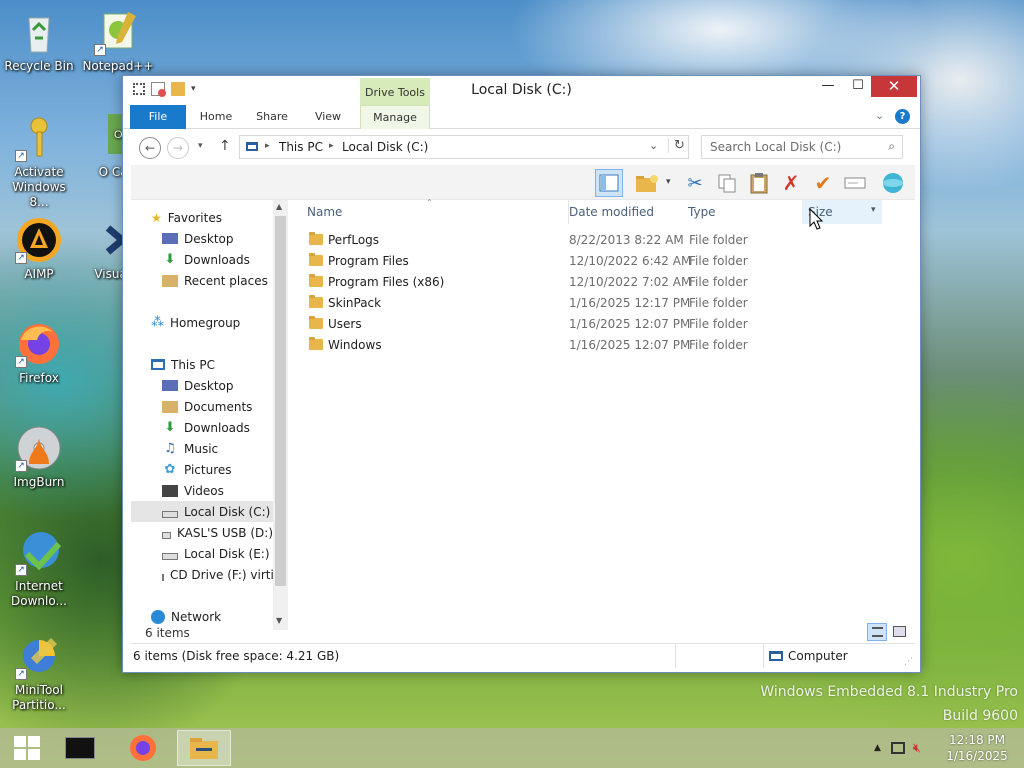  I want to click on scroll-down-icon: ▼, so click(279, 620).